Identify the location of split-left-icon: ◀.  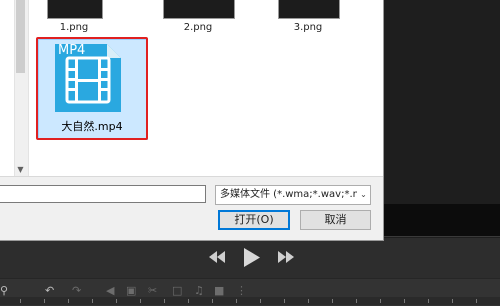
(110, 291).